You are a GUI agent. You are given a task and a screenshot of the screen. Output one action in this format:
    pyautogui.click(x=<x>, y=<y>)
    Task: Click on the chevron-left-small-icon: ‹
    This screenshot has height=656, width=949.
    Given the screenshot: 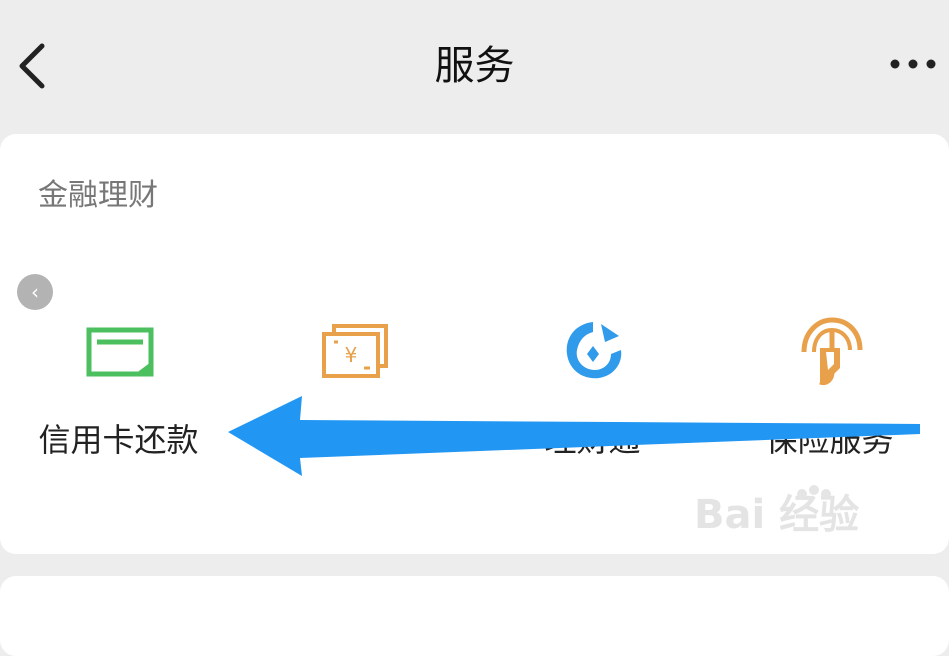 What is the action you would take?
    pyautogui.click(x=35, y=292)
    